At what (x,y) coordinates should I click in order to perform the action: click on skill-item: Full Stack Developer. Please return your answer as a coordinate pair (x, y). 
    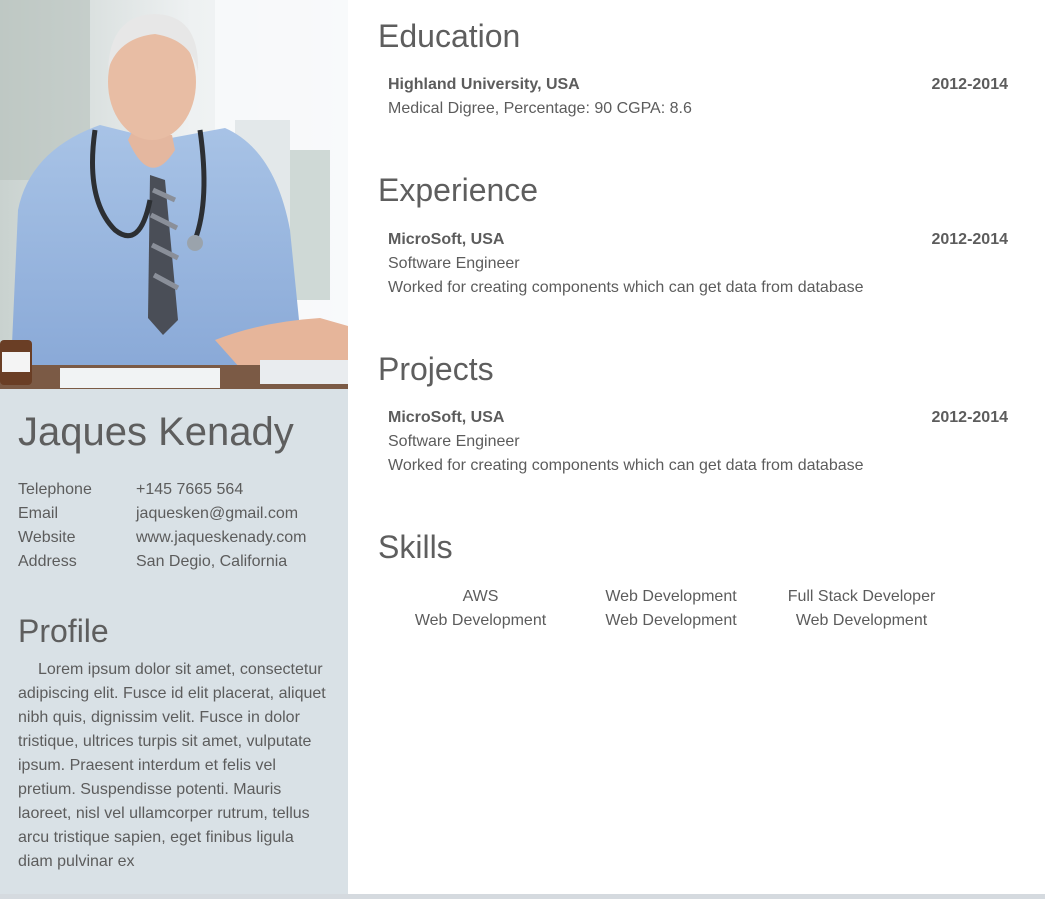
    Looking at the image, I should click on (861, 596).